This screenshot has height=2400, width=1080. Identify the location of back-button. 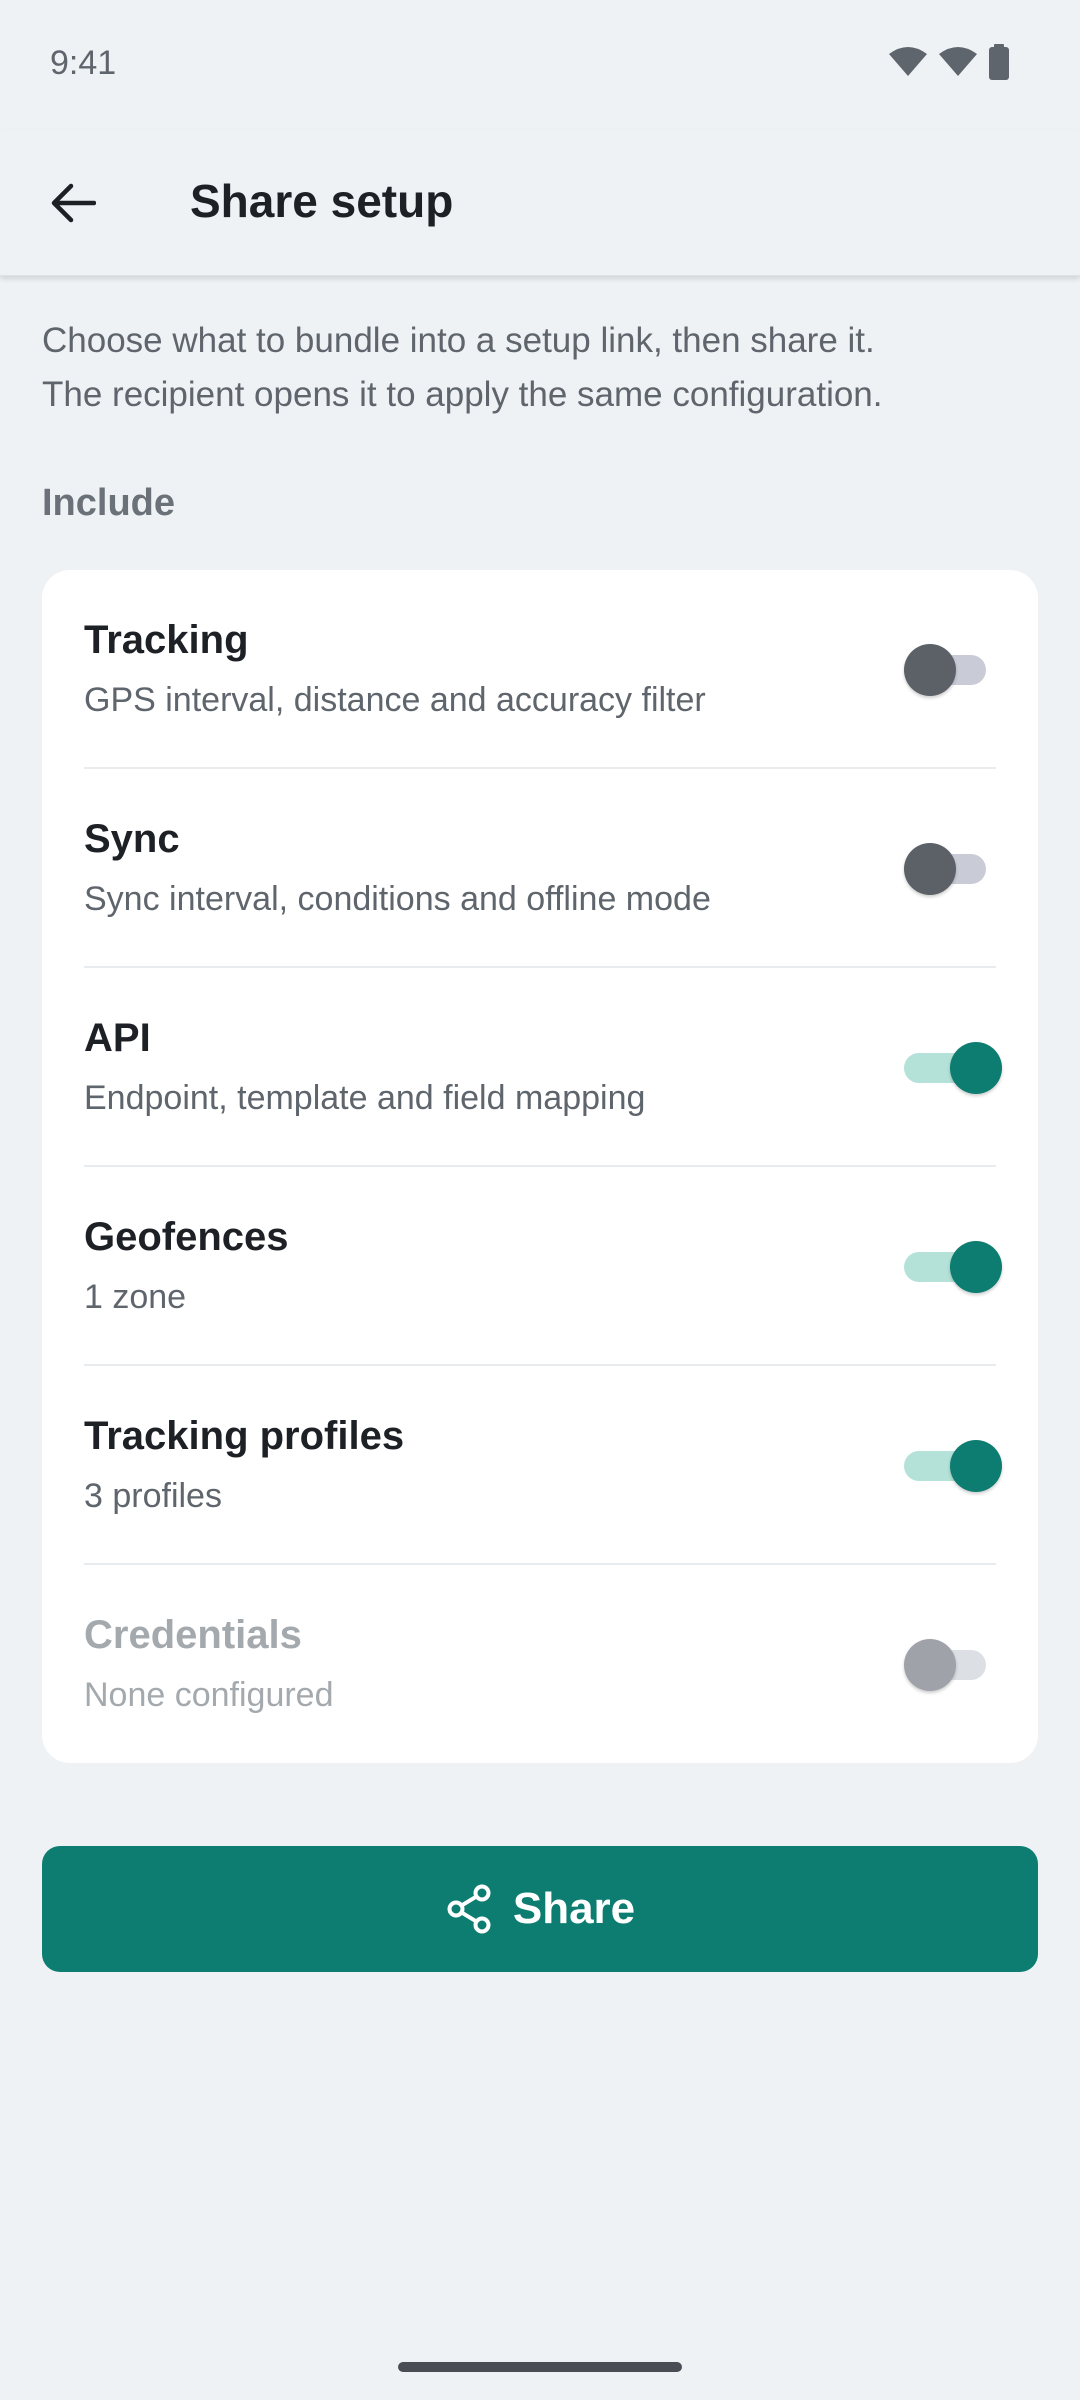
(73, 203).